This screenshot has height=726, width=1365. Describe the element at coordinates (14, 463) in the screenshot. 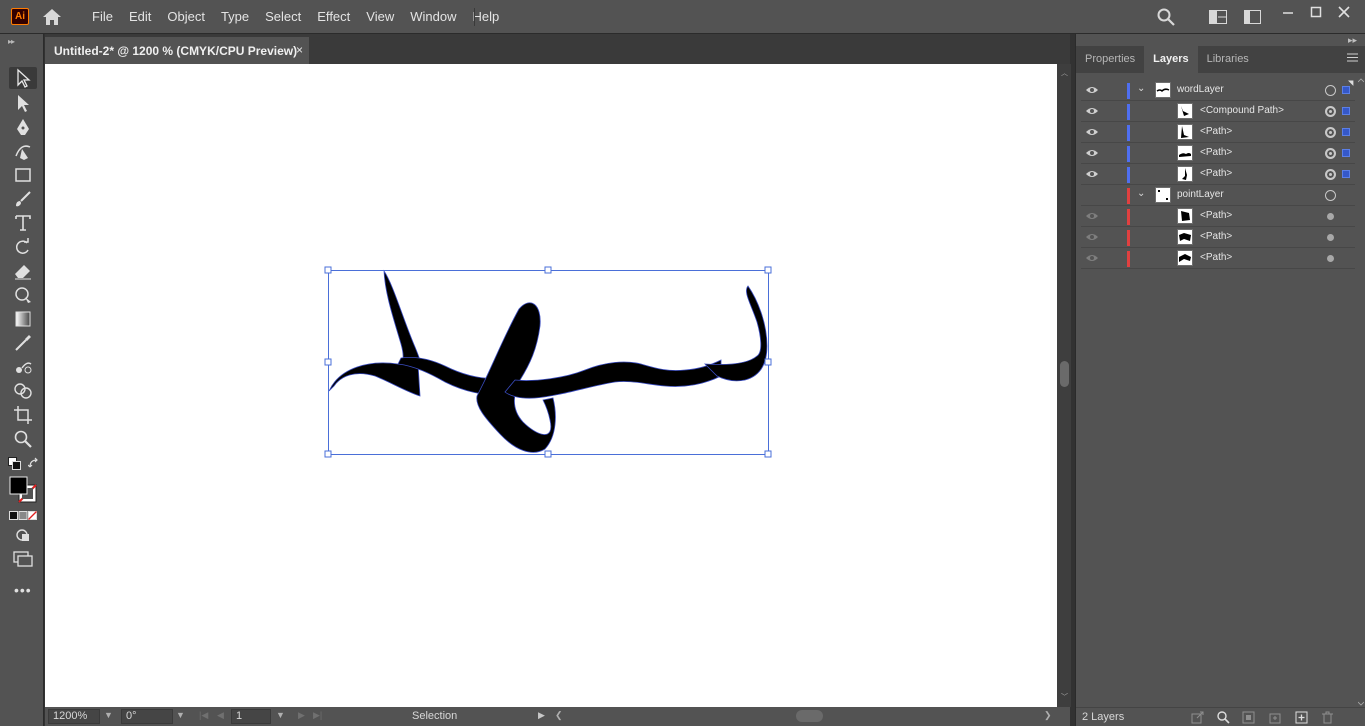

I see `default-colors-icon` at that location.